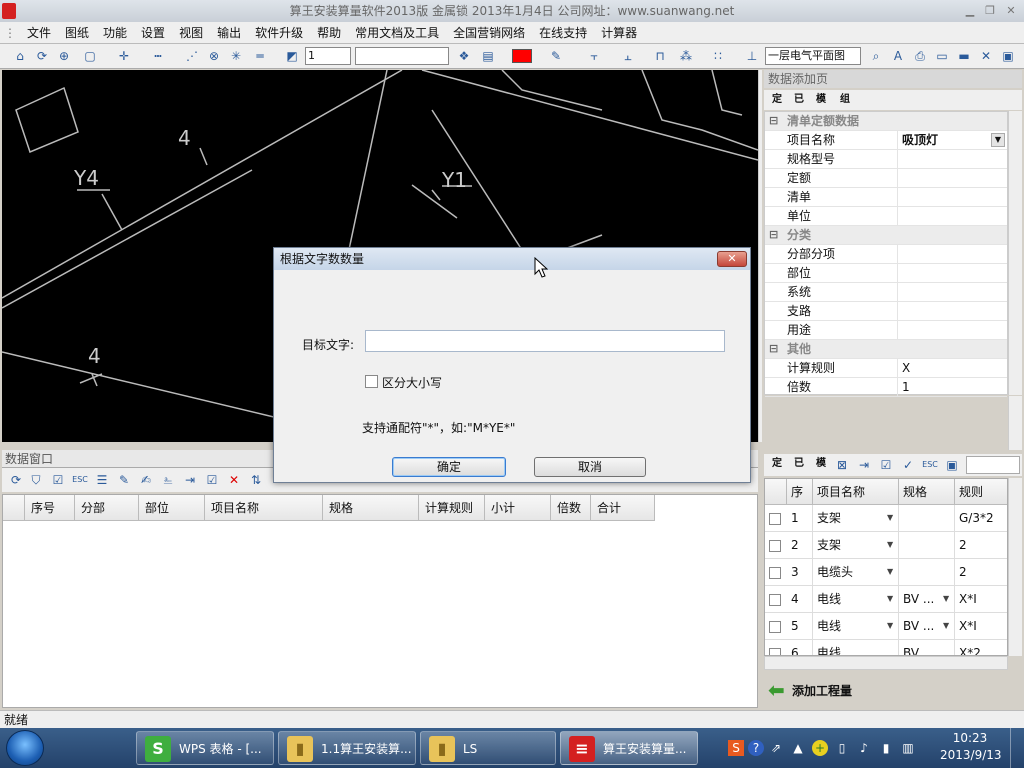 This screenshot has width=1024, height=768. Describe the element at coordinates (102, 480) in the screenshot. I see `list-check-icon: ☰` at that location.